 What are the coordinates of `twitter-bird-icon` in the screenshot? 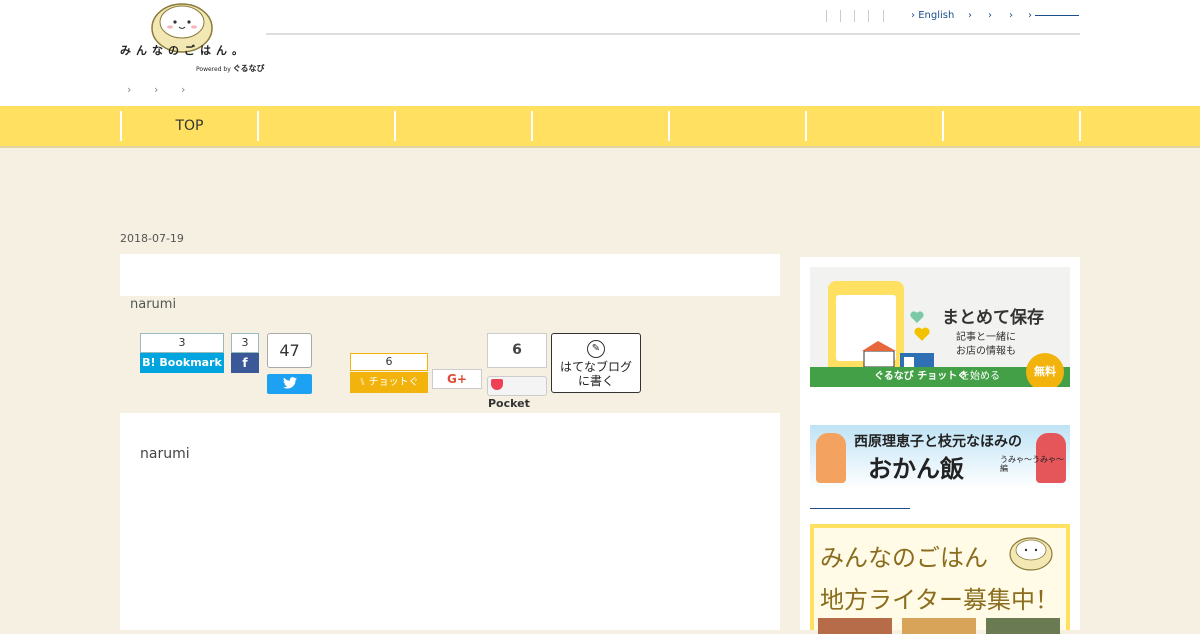 It's located at (289, 383).